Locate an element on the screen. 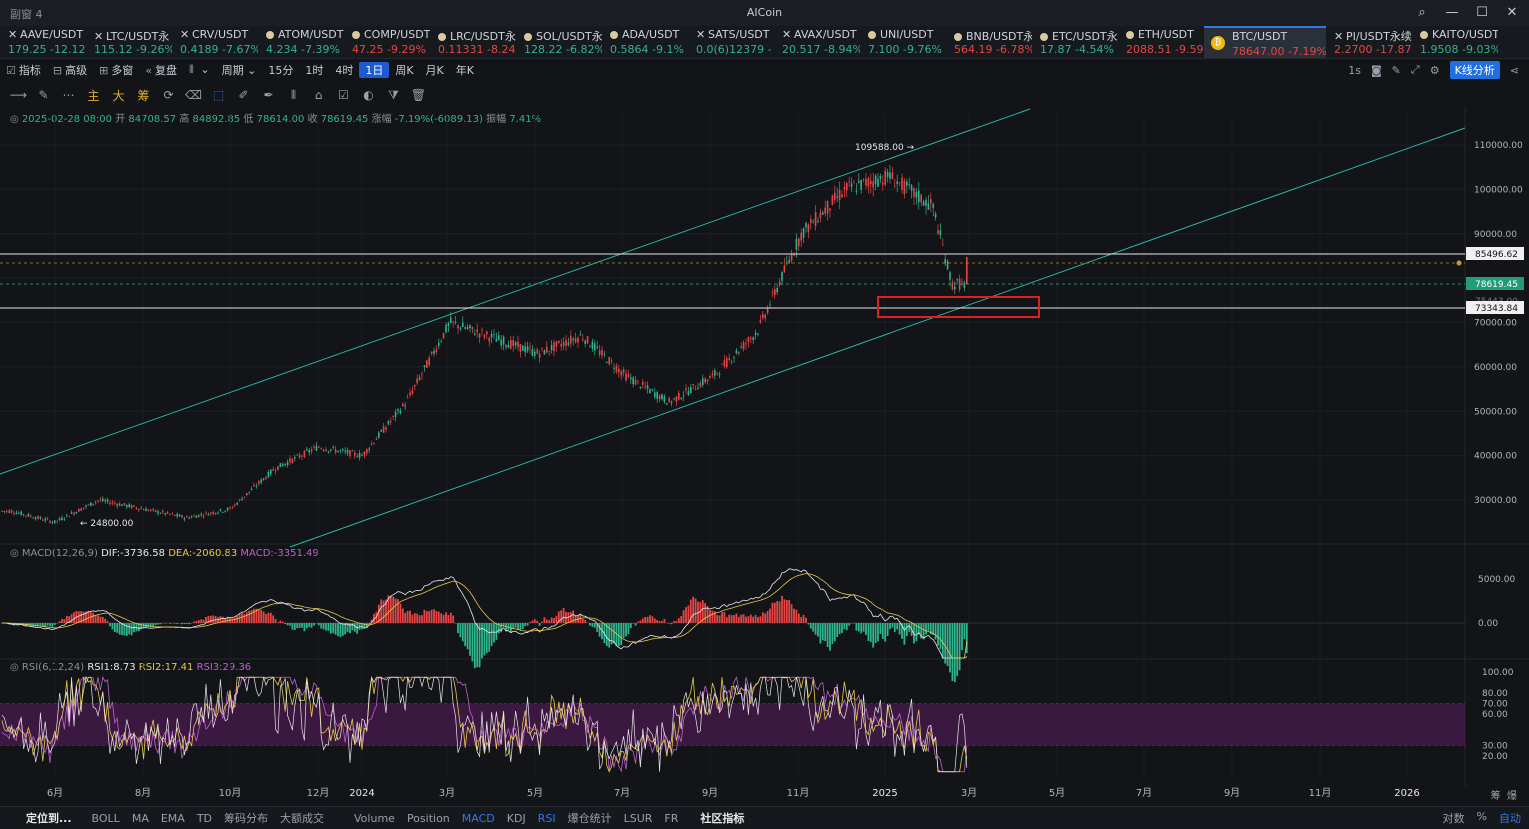  ticker-tab: ✕ SATS/USDT 0.0(6)12379 - is located at coordinates (731, 42).